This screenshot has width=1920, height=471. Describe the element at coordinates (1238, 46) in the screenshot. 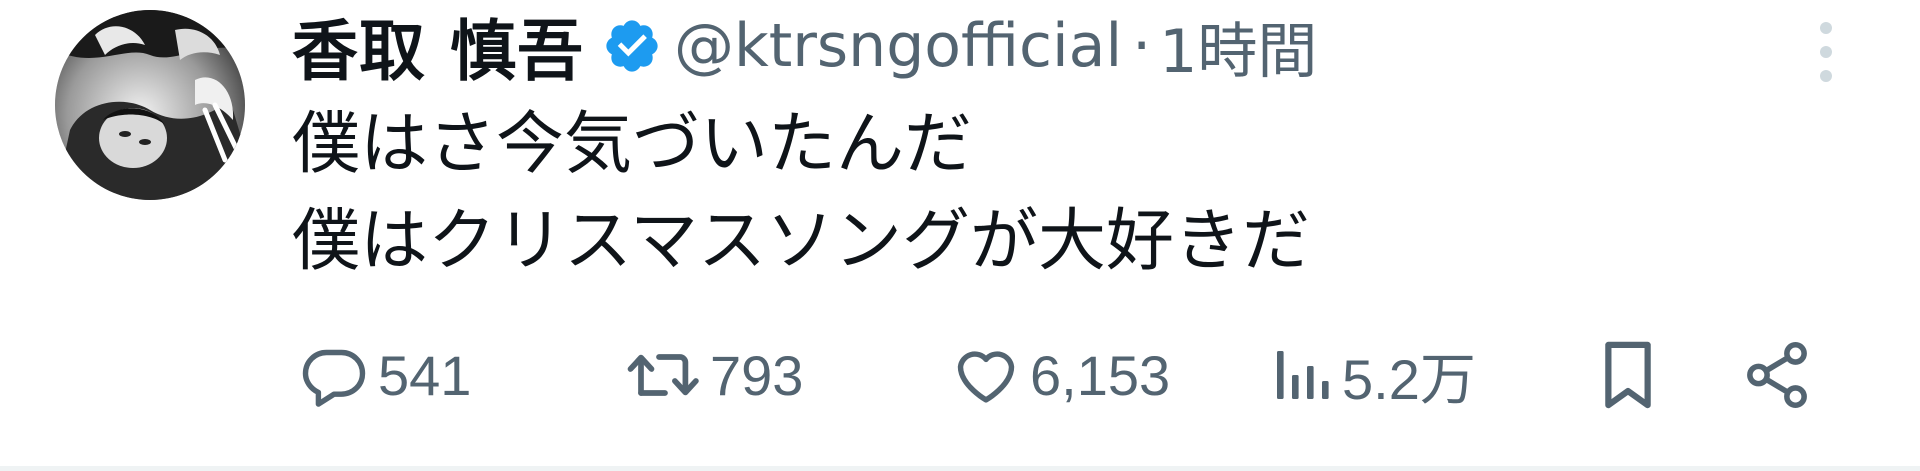

I see `timestamp: 1時間` at that location.